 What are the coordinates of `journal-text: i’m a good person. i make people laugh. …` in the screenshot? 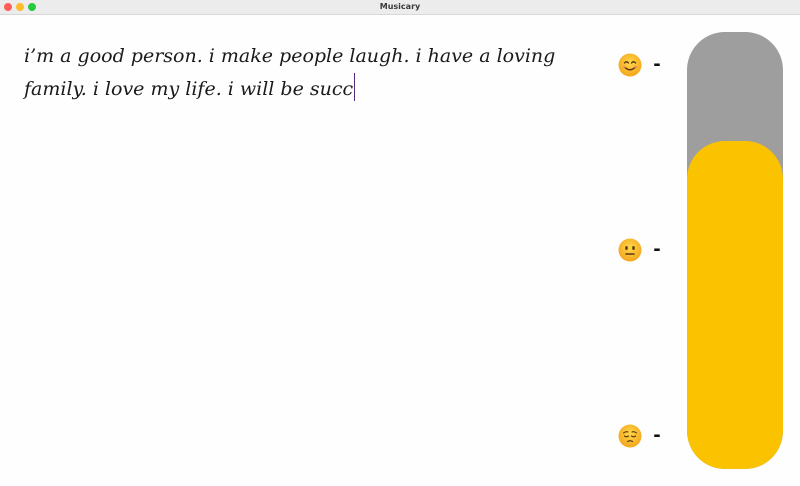 It's located at (290, 72).